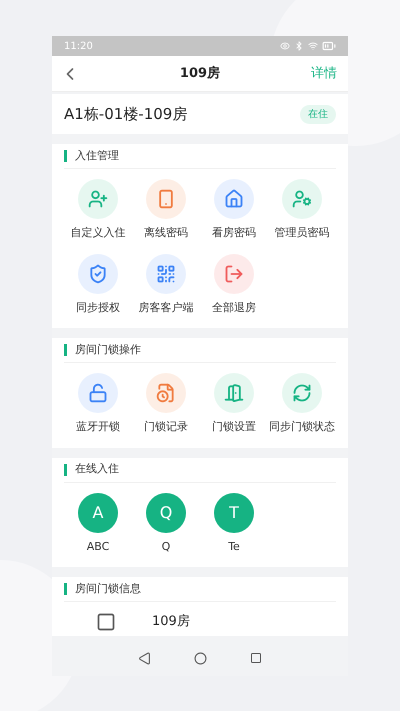  I want to click on user-plus-icon, so click(98, 199).